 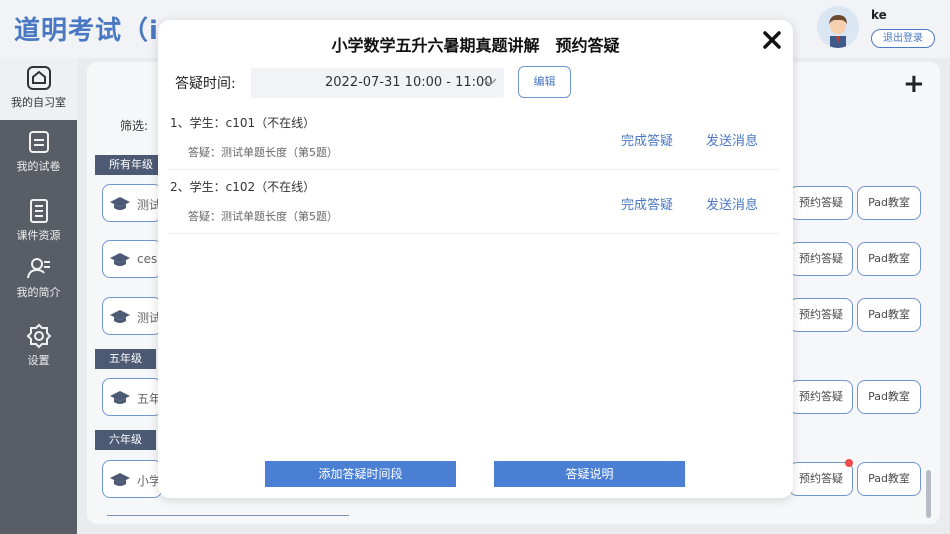 I want to click on app-title: 道明考试（in, so click(x=96, y=31).